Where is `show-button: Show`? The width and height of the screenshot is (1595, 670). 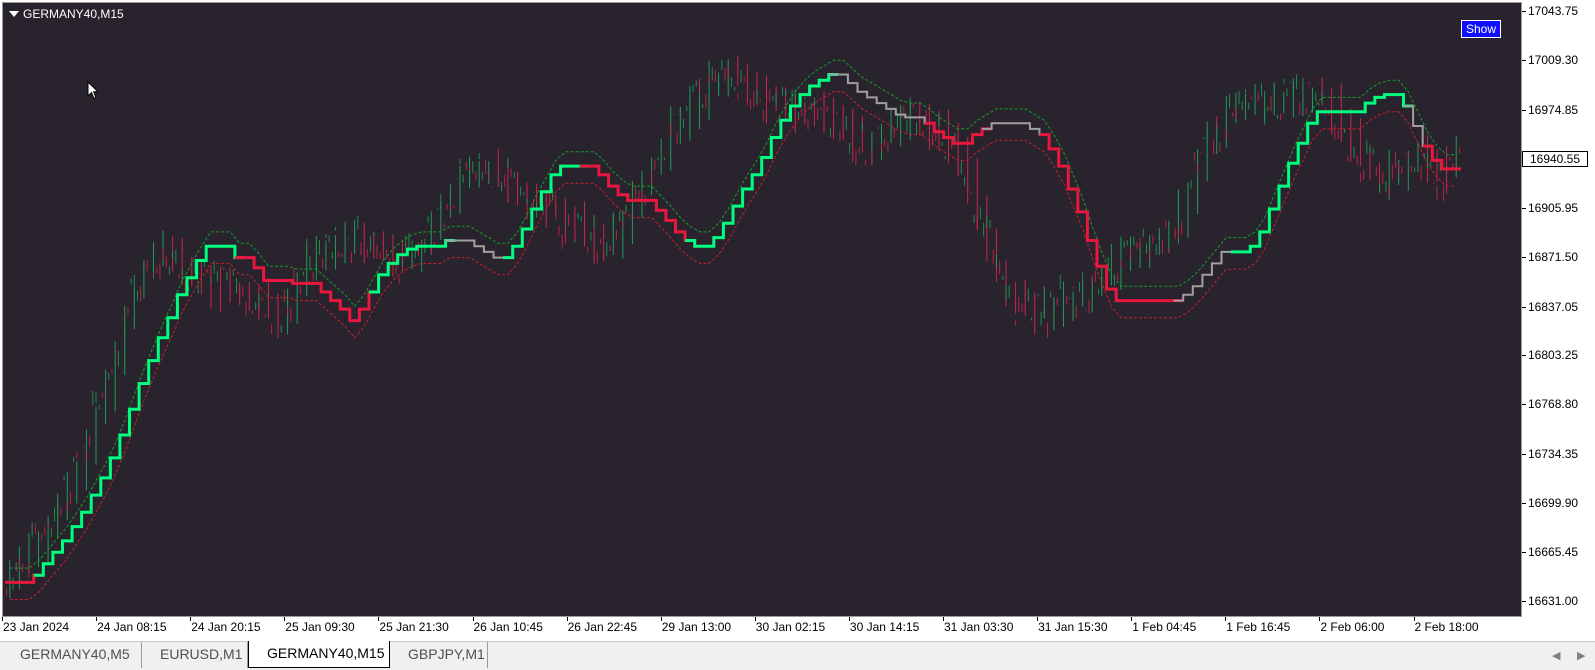 show-button: Show is located at coordinates (1481, 29).